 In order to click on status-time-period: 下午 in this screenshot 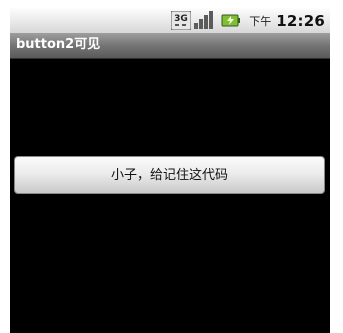, I will do `click(260, 21)`.